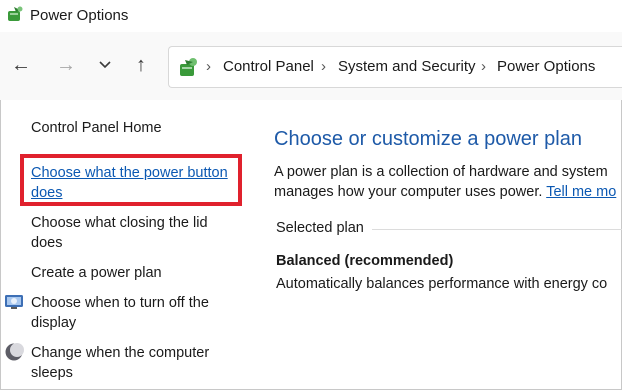 The width and height of the screenshot is (622, 390). I want to click on sidebar-item-create-power-plan: Create a power plan, so click(96, 273).